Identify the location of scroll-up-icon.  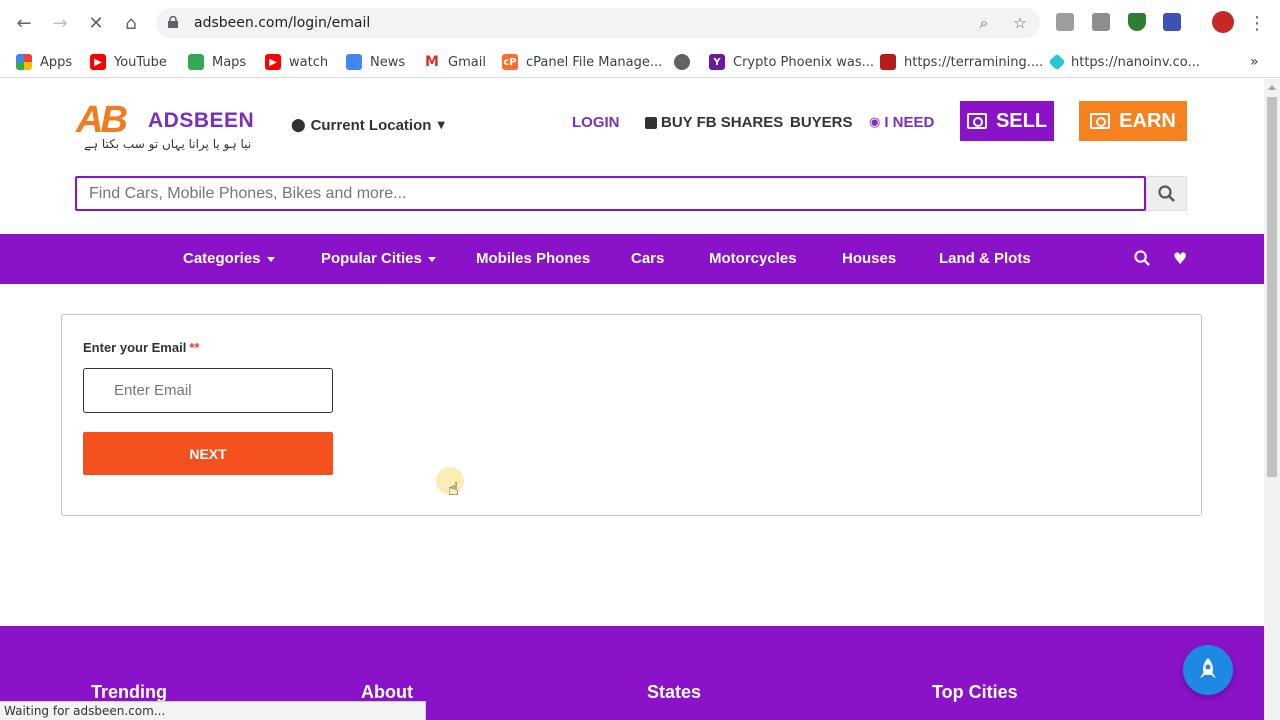
(1272, 87).